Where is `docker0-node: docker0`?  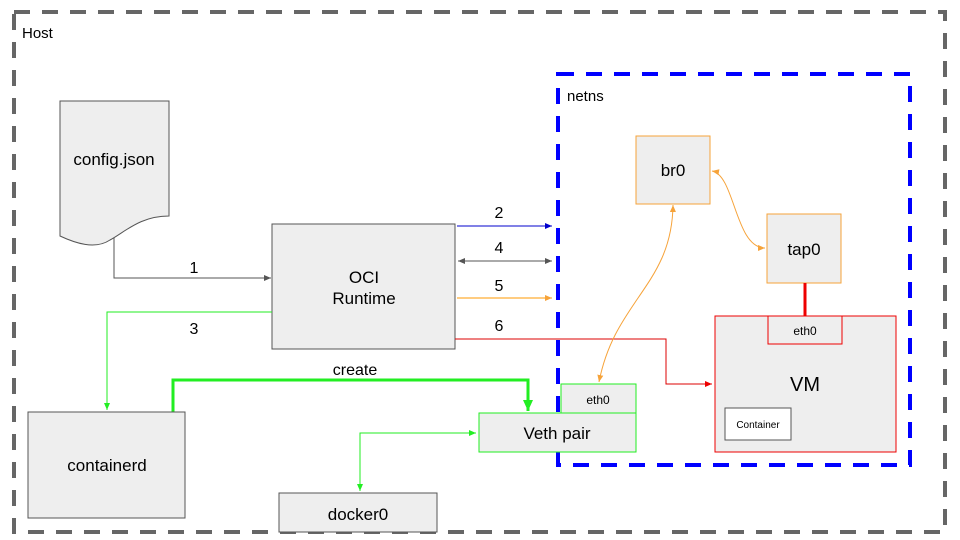 docker0-node: docker0 is located at coordinates (358, 512).